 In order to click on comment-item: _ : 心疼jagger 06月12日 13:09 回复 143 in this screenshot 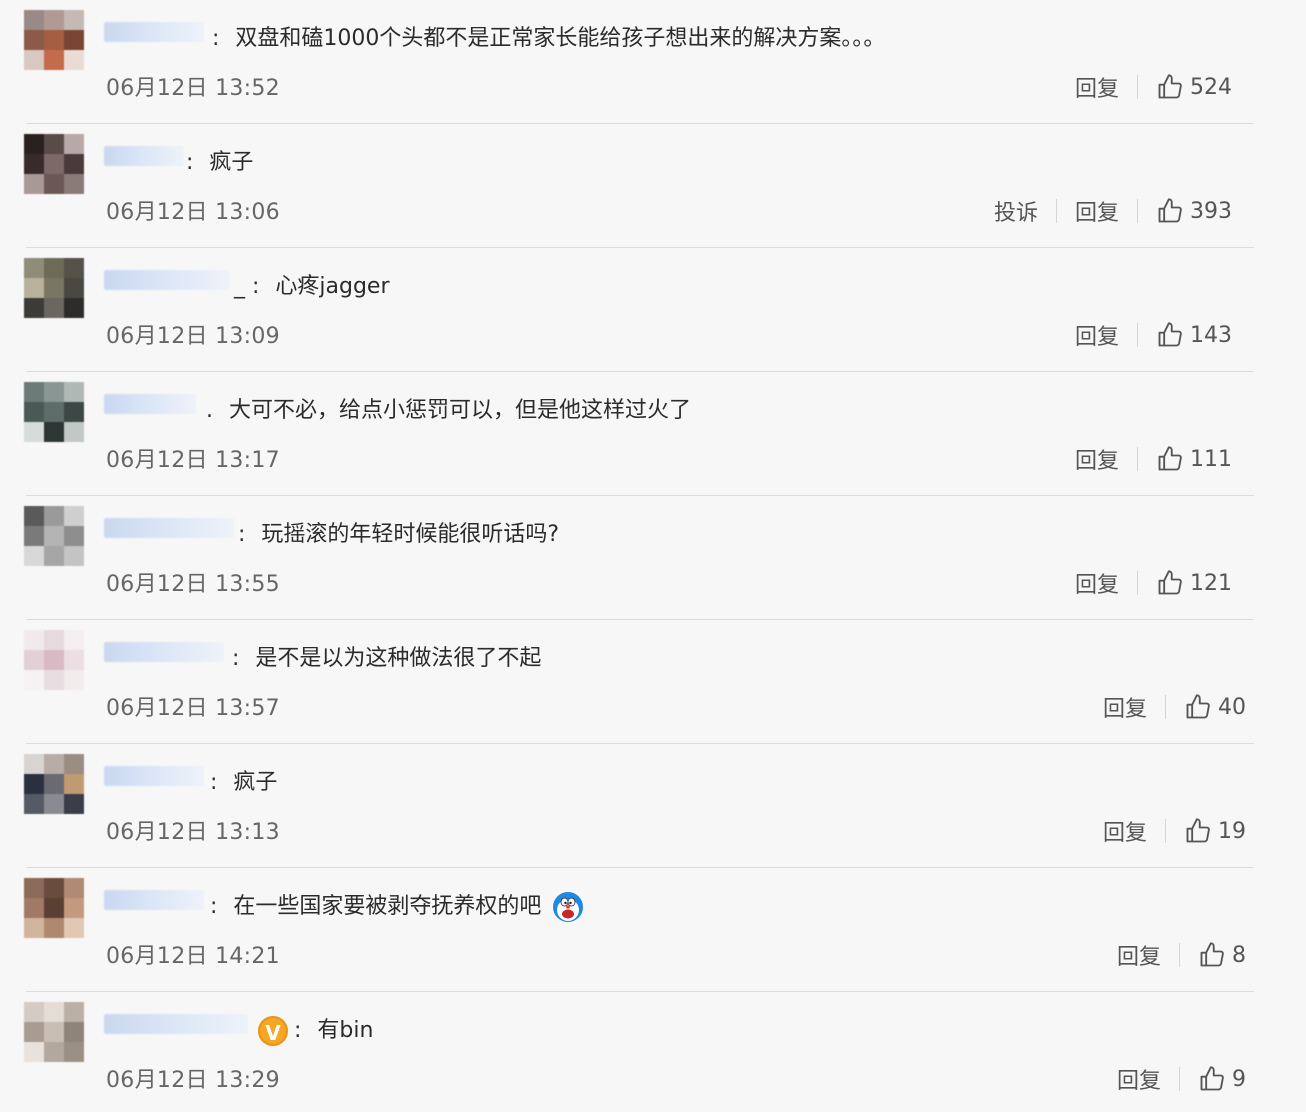, I will do `click(653, 310)`.